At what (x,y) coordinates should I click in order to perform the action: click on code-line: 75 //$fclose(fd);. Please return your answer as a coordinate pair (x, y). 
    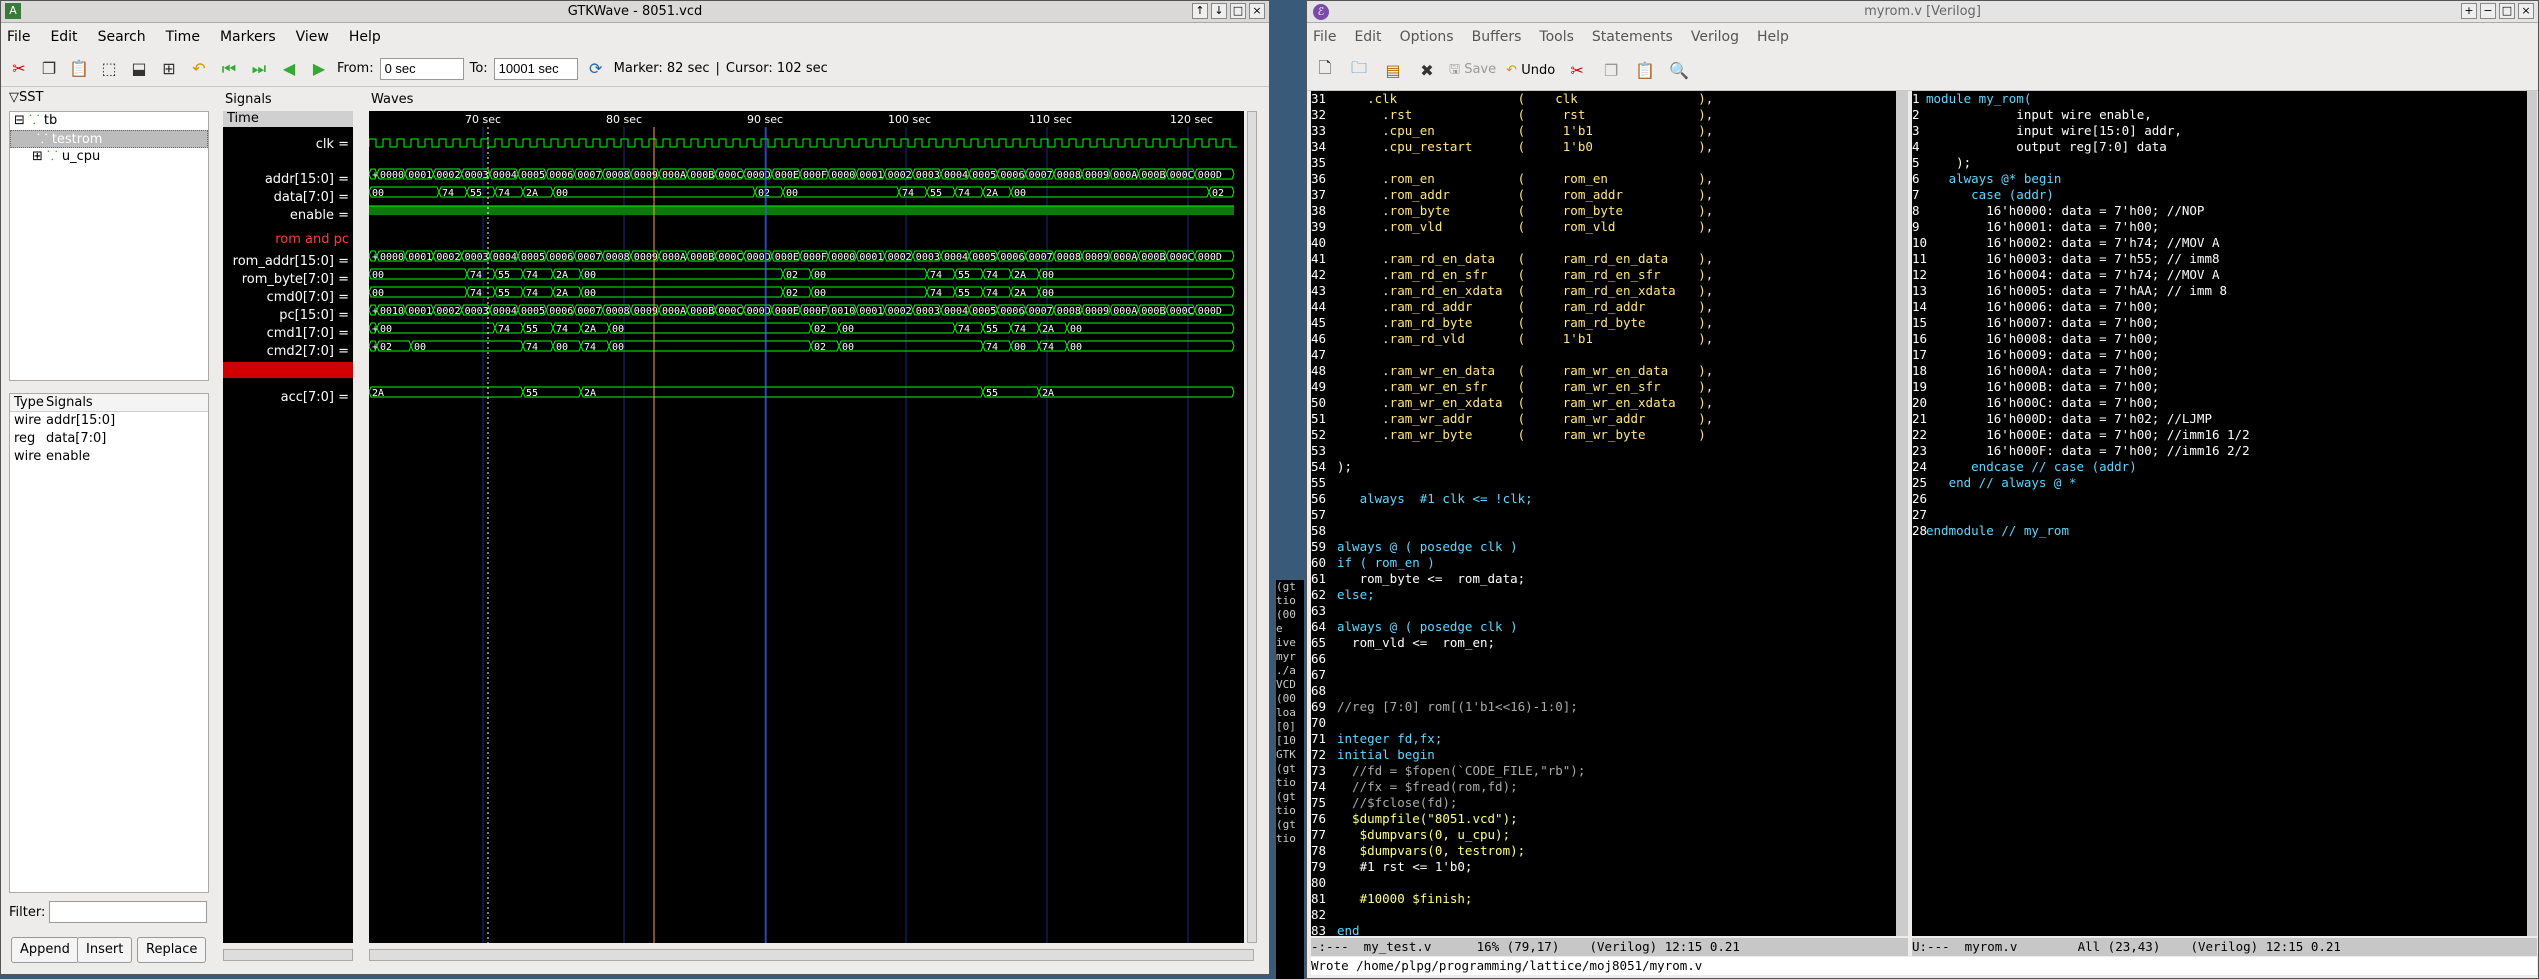
    Looking at the image, I should click on (1384, 803).